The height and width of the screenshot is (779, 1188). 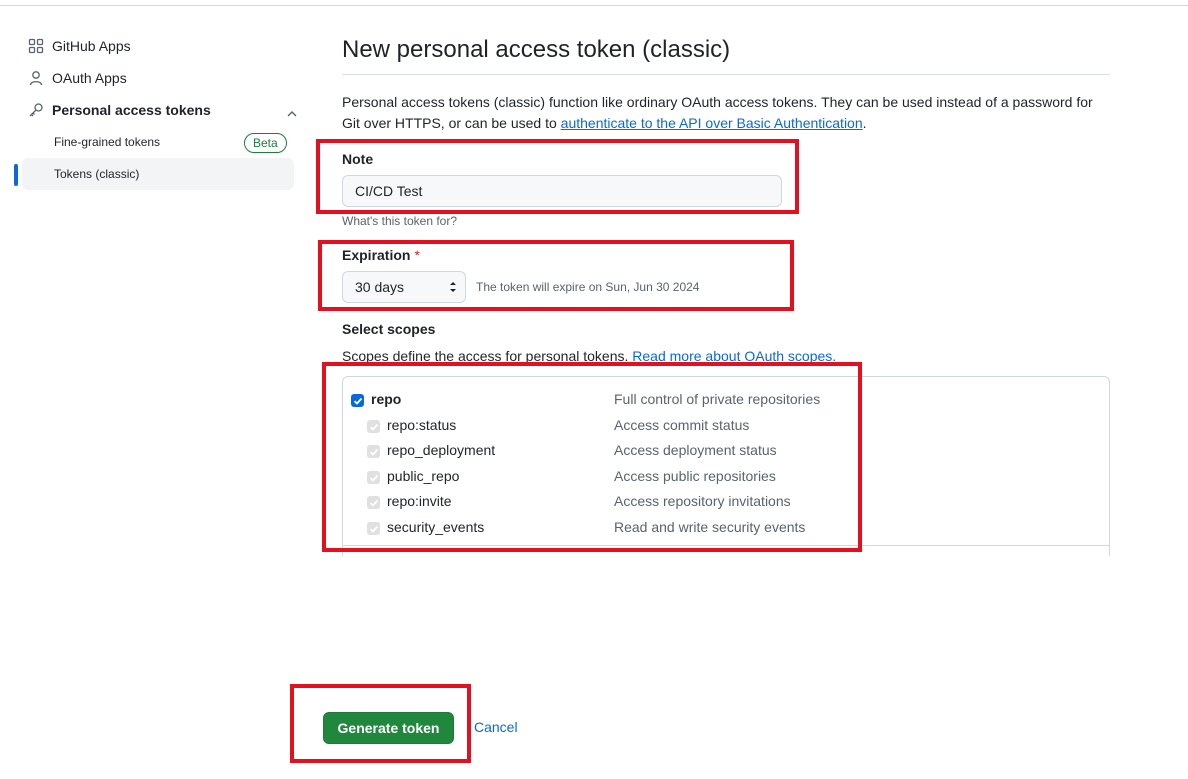 I want to click on sidebar-item-oauth-apps: OAuth Apps, so click(x=77, y=78).